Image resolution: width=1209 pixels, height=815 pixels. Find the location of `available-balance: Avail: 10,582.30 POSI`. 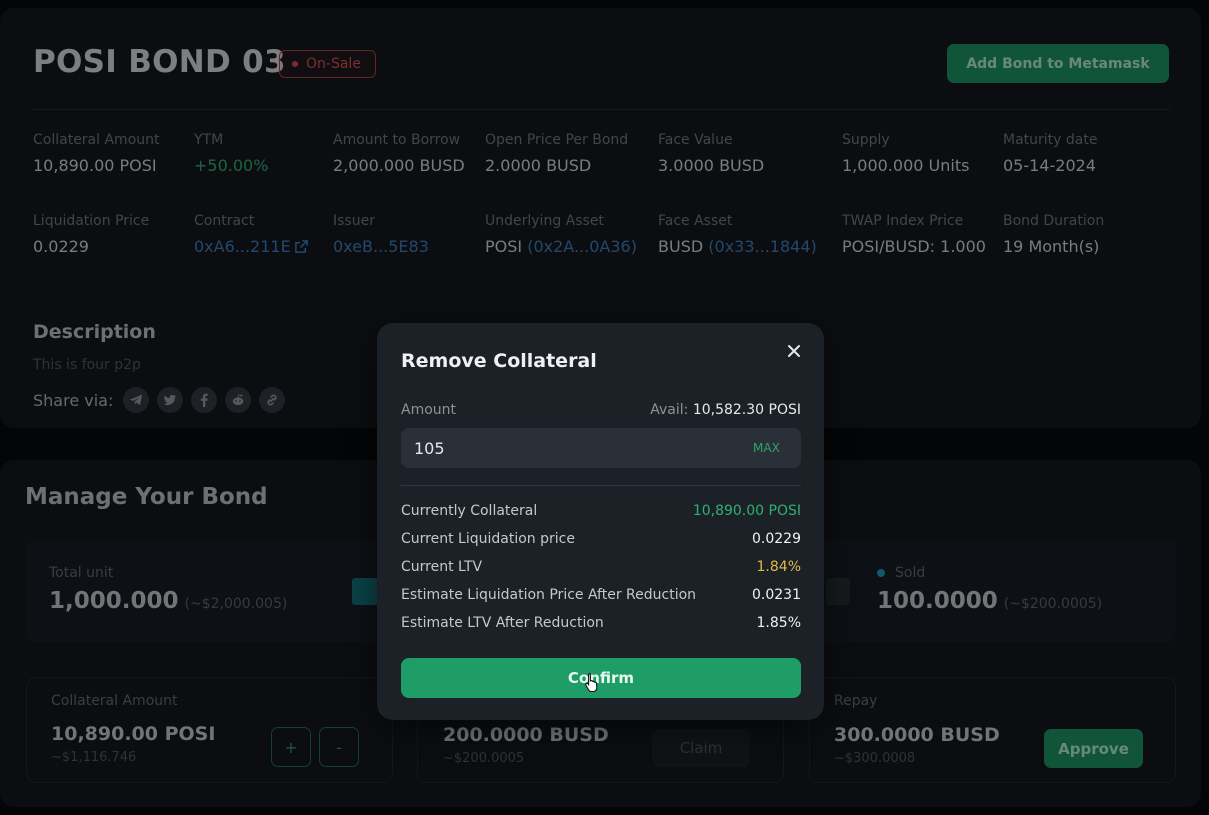

available-balance: Avail: 10,582.30 POSI is located at coordinates (725, 410).